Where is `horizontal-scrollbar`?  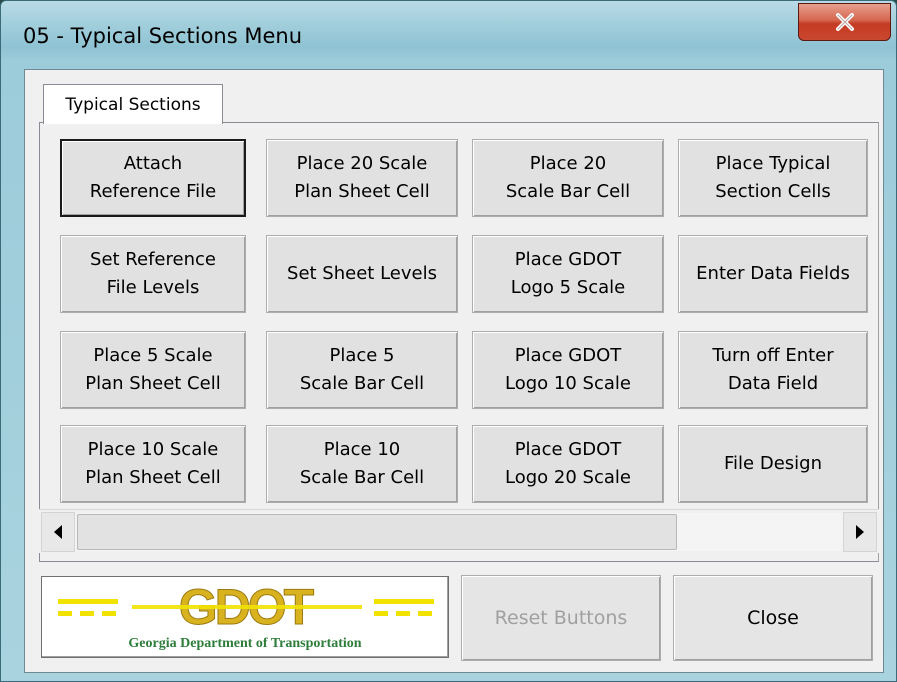
horizontal-scrollbar is located at coordinates (459, 531).